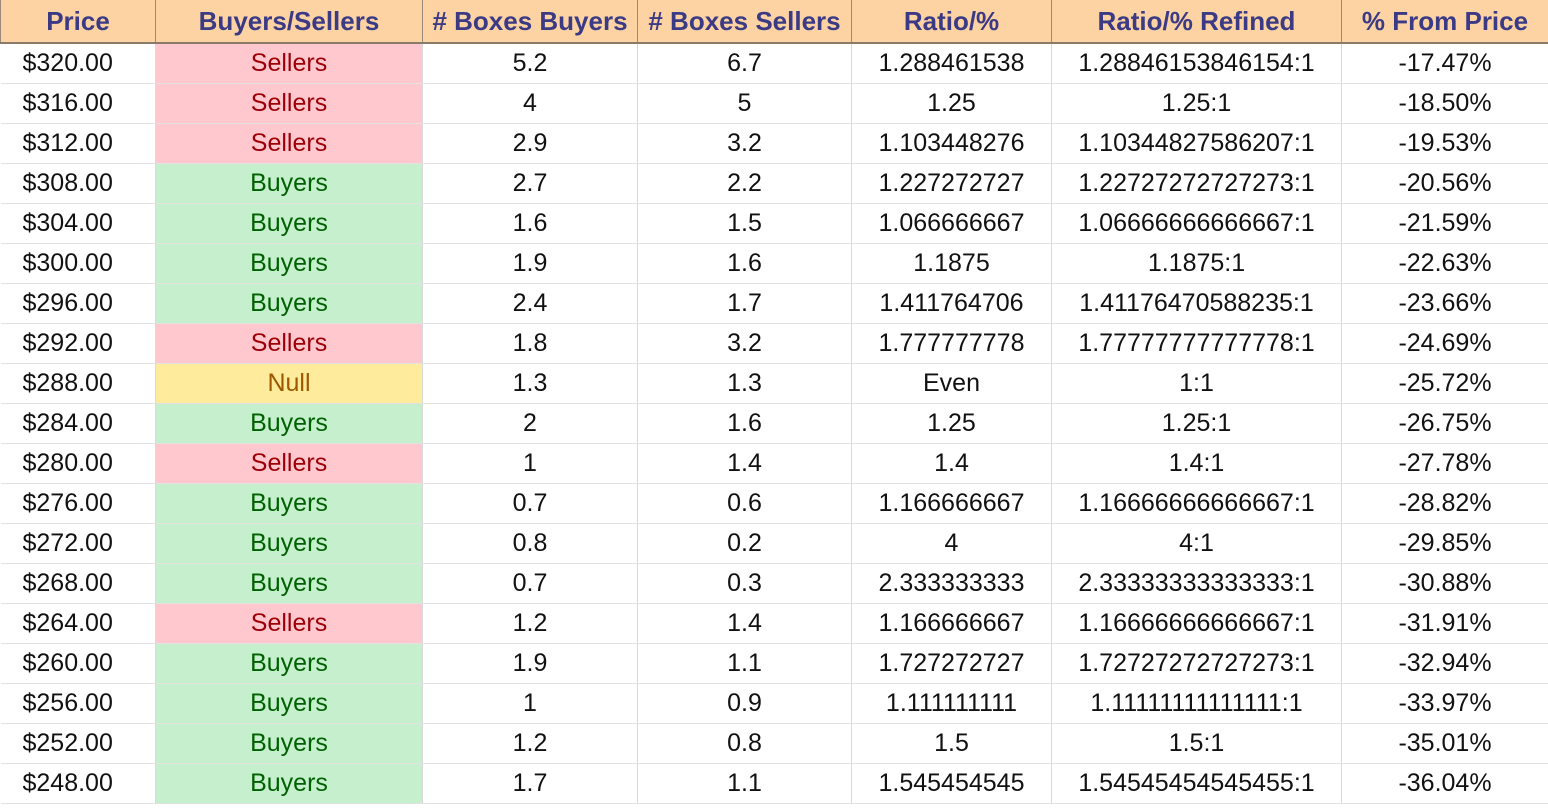  What do you see at coordinates (289, 22) in the screenshot?
I see `header-buyers-sellers: Buyers/Sellers` at bounding box center [289, 22].